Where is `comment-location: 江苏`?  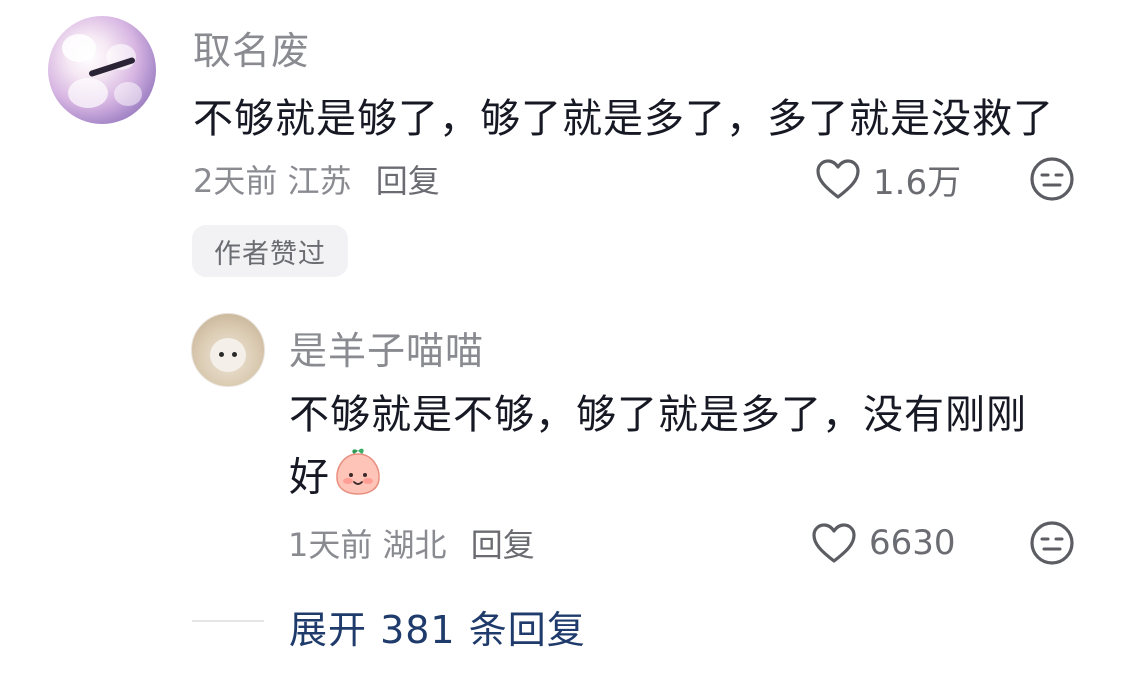
comment-location: 江苏 is located at coordinates (319, 181).